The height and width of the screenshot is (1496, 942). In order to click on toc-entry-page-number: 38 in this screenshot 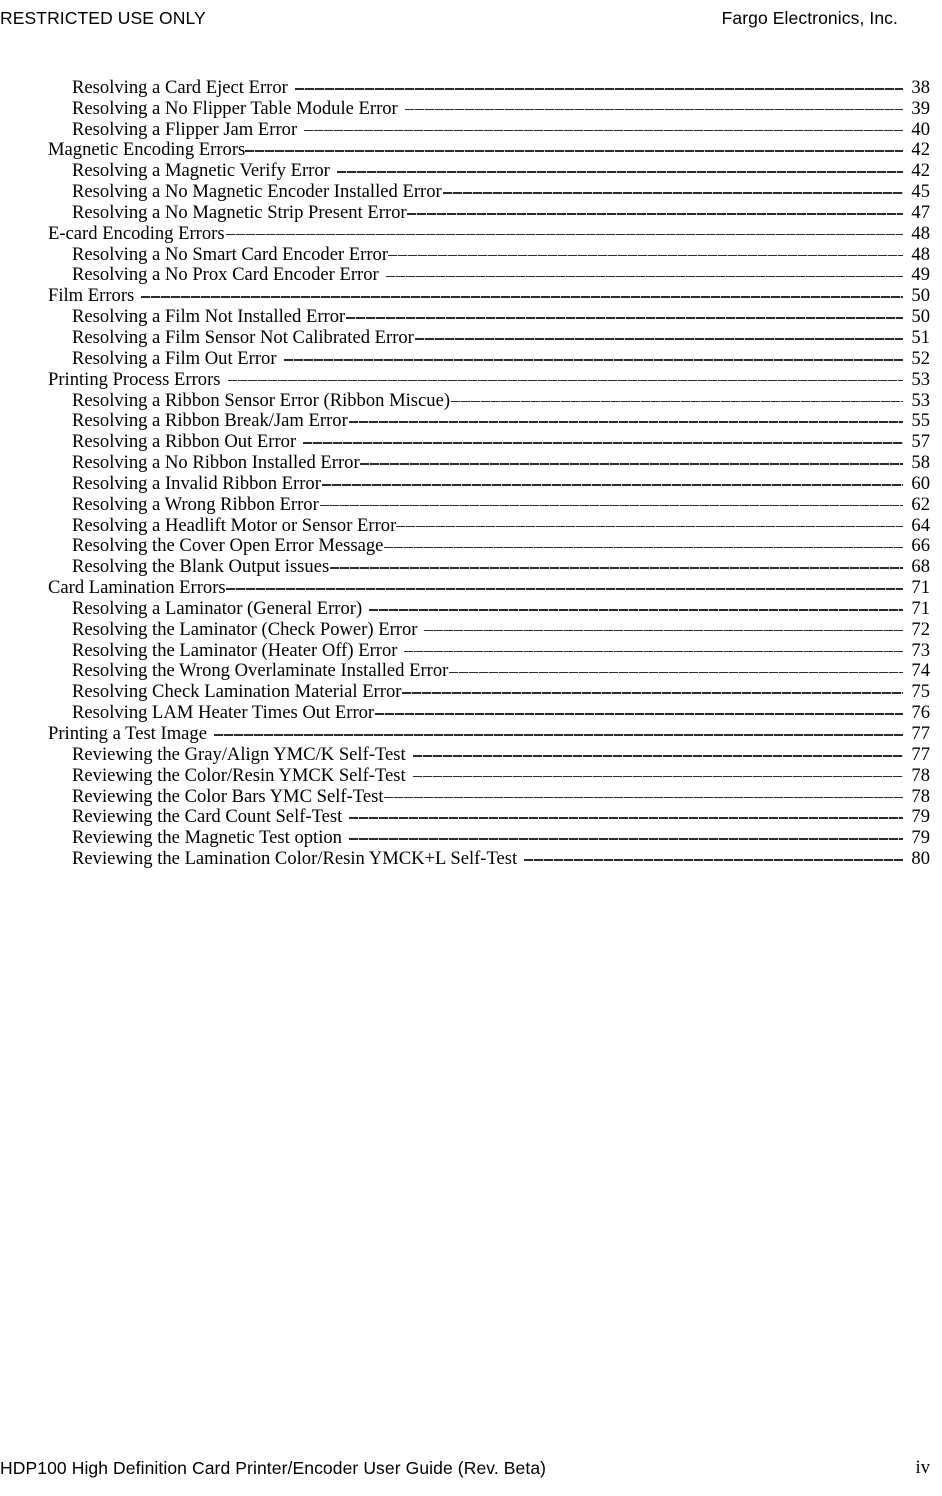, I will do `click(920, 87)`.